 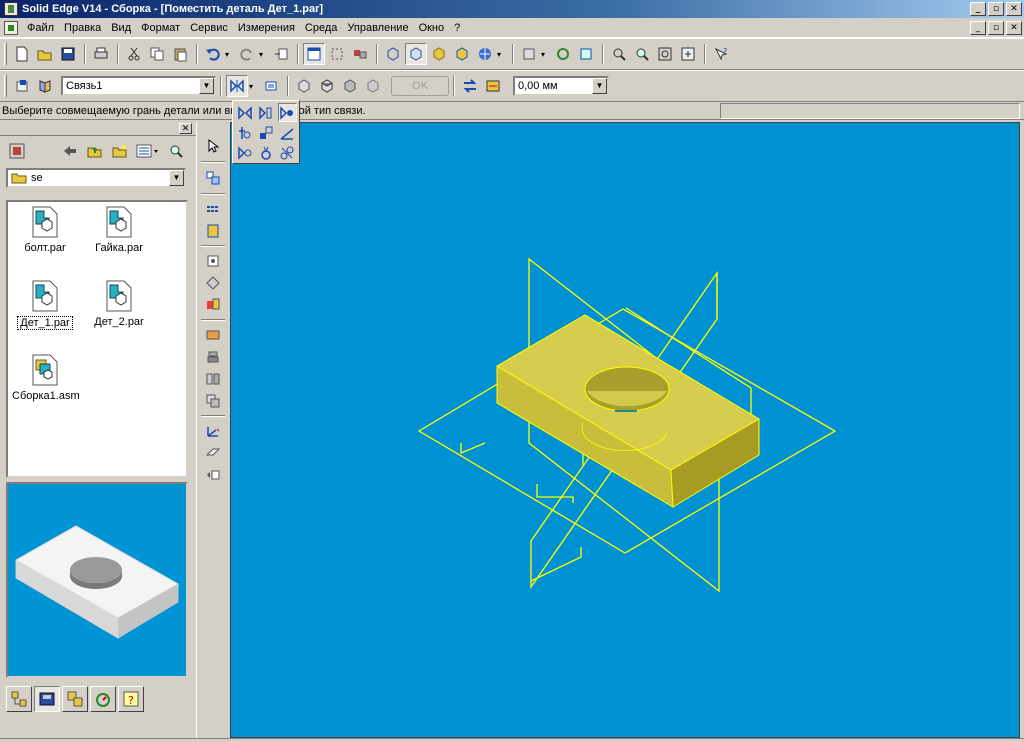 I want to click on pan-icon, so click(x=688, y=54).